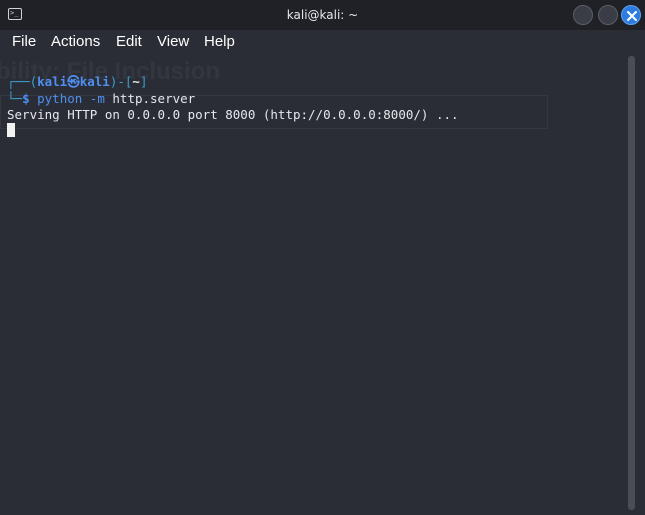 Image resolution: width=645 pixels, height=515 pixels. I want to click on vertical-scrollbar, so click(631, 283).